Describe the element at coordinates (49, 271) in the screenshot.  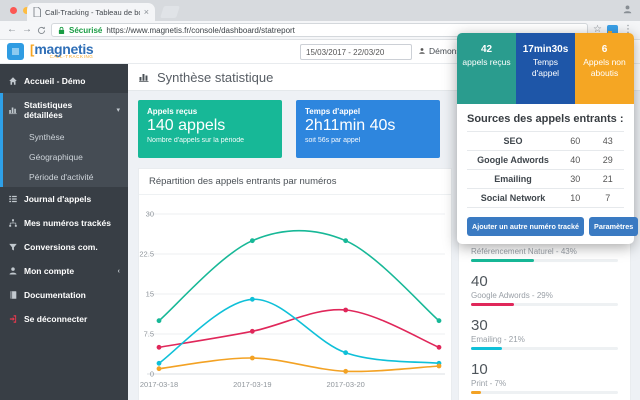
I see `sidebar-item-label: Mon compte` at that location.